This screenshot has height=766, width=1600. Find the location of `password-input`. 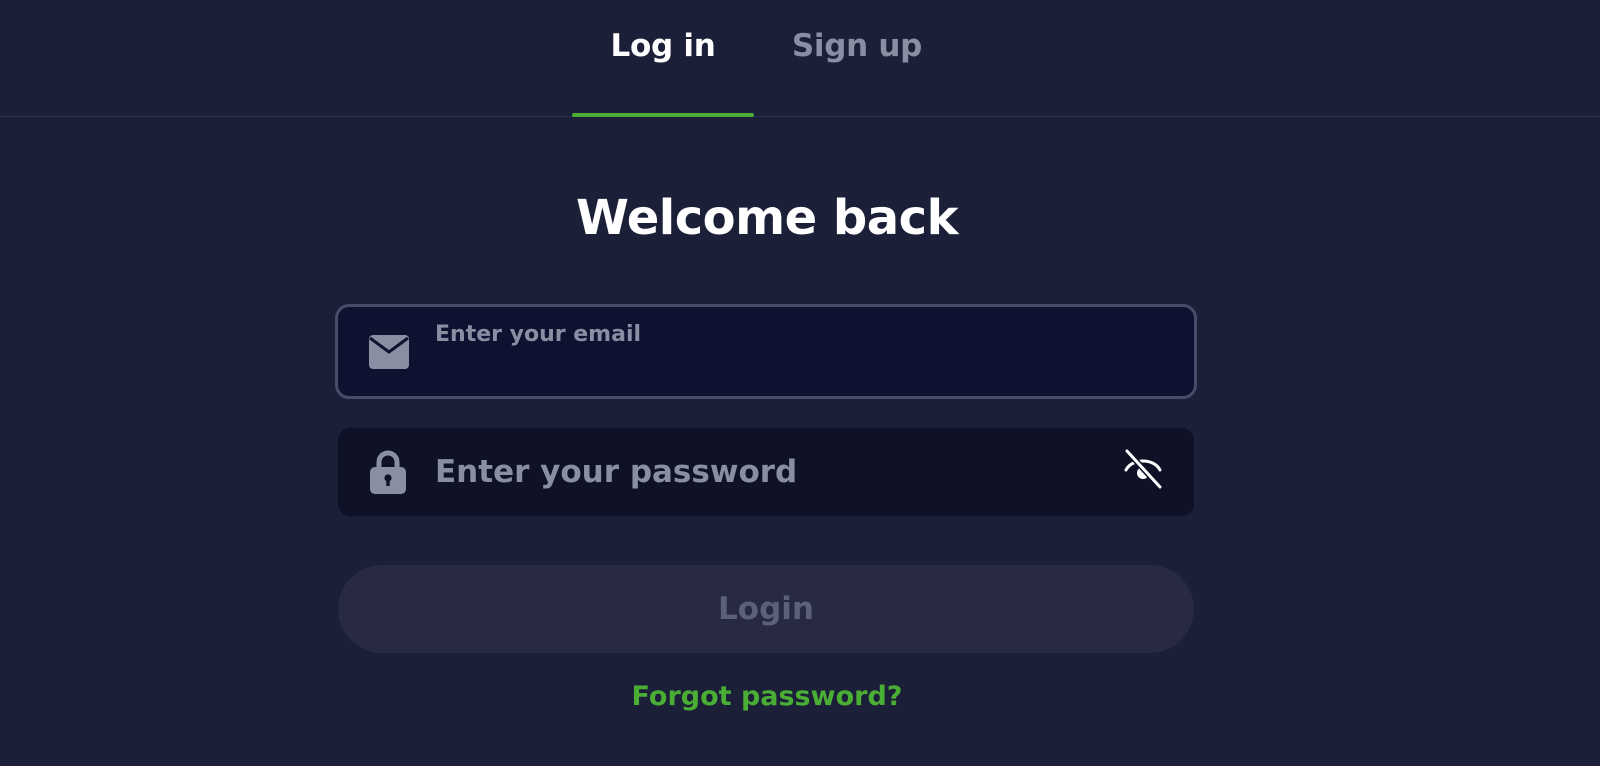

password-input is located at coordinates (755, 472).